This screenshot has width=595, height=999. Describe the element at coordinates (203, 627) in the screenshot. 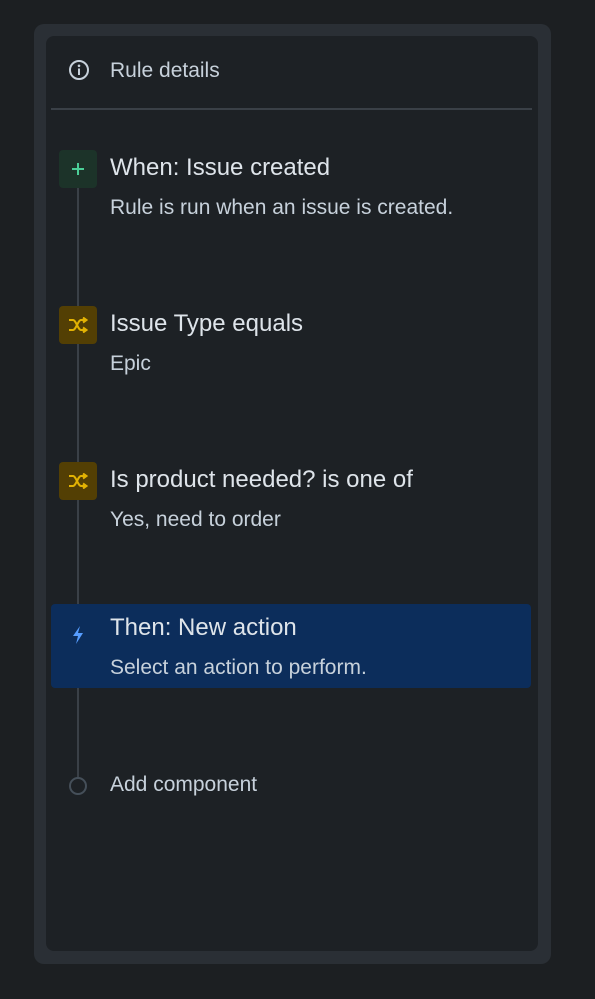

I see `step-title: Then: New action` at that location.